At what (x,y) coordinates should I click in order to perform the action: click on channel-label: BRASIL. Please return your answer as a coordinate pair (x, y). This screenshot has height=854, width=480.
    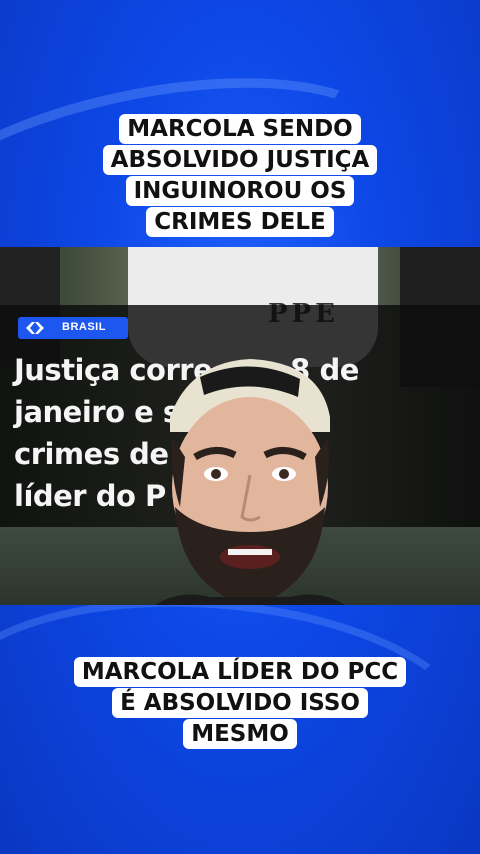
    Looking at the image, I should click on (84, 327).